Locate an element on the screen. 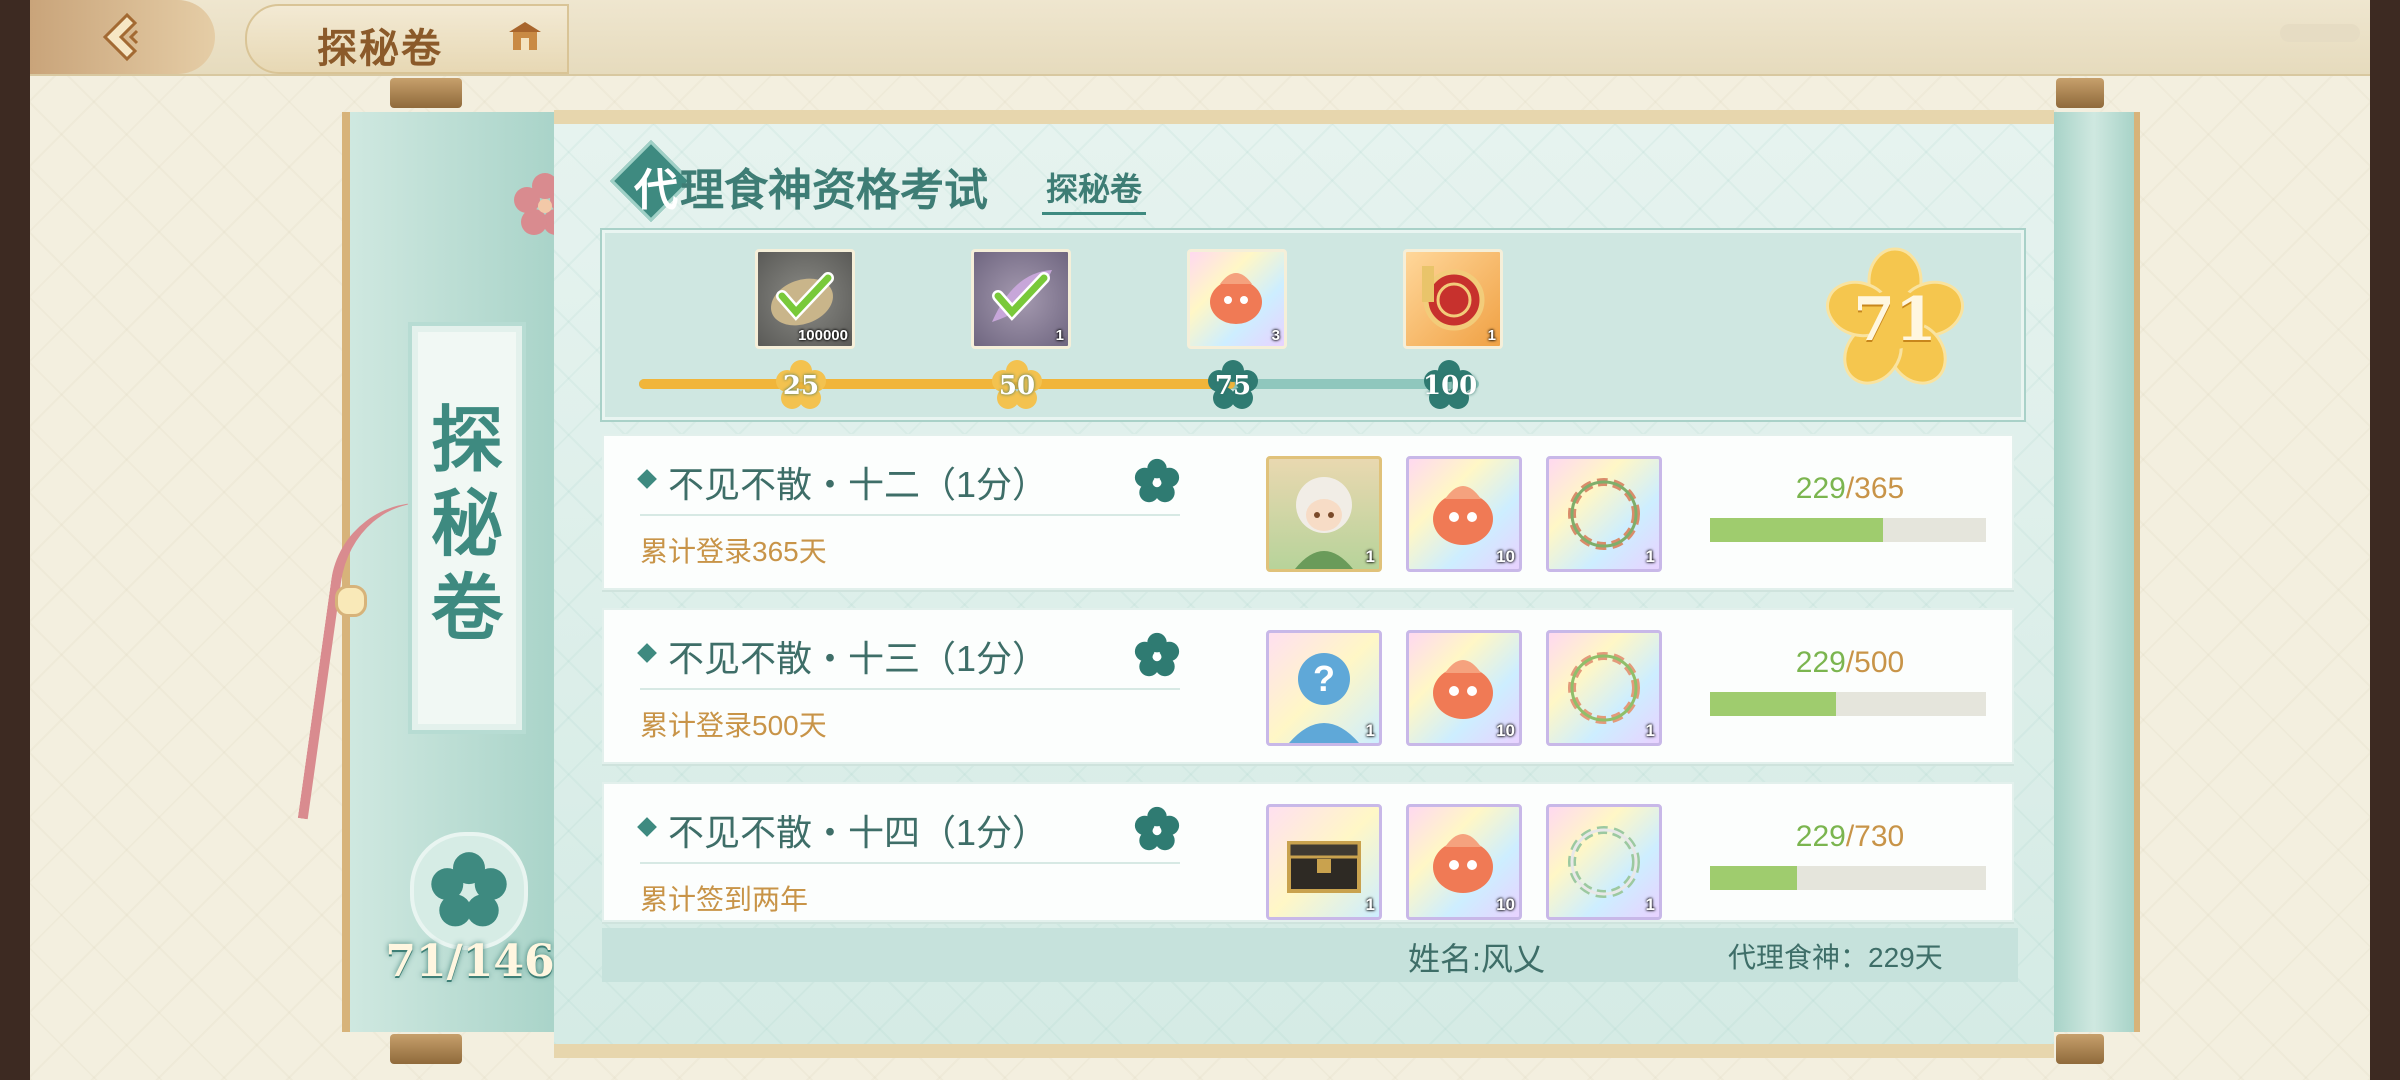 The width and height of the screenshot is (2400, 1080). quest-description: 累计签到两年 is located at coordinates (724, 899).